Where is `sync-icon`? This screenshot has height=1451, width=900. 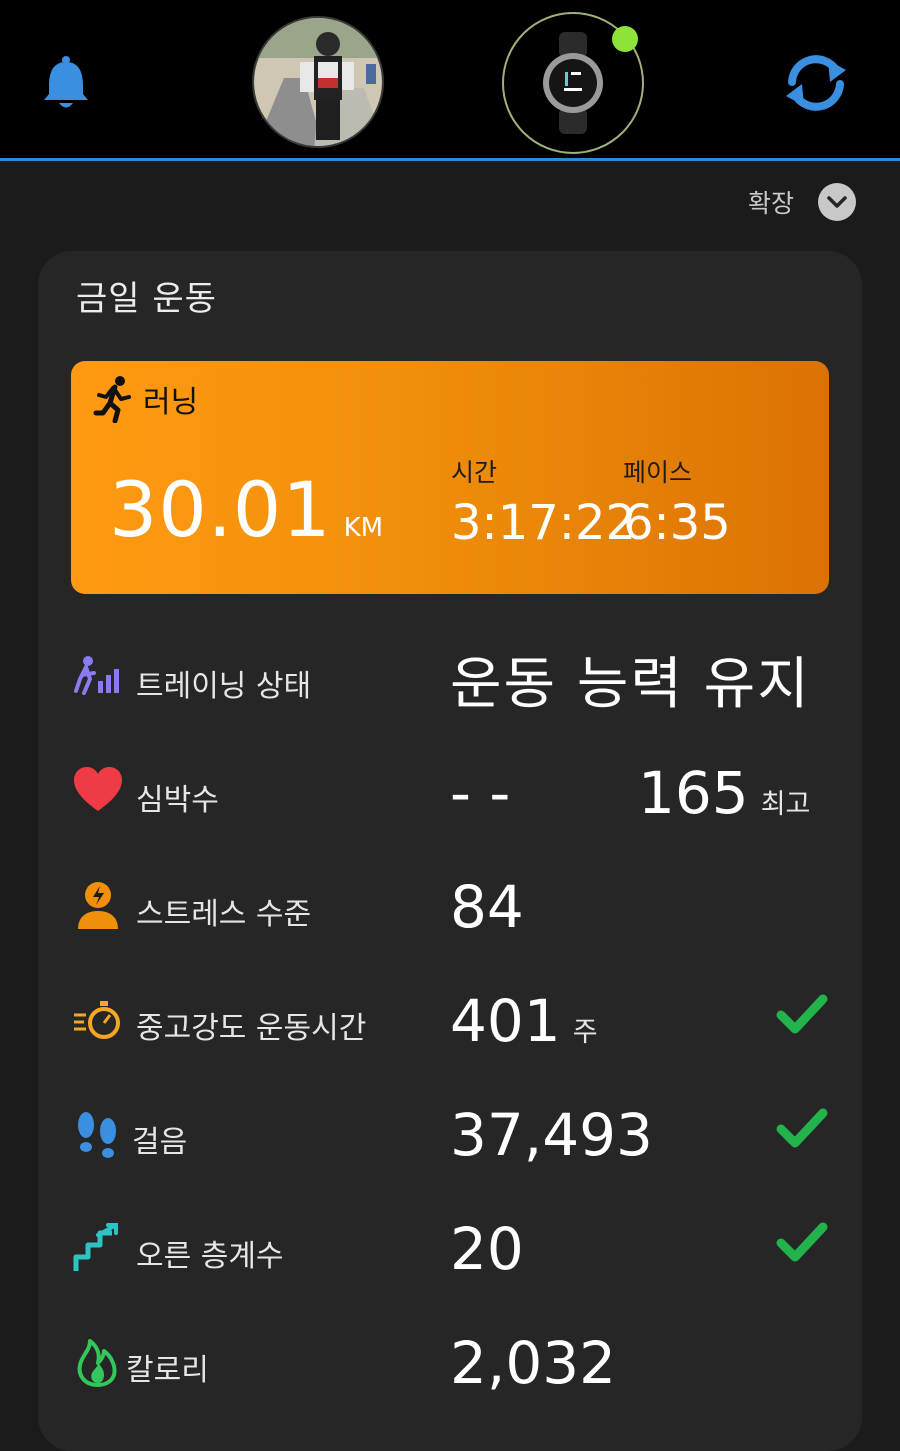
sync-icon is located at coordinates (816, 83).